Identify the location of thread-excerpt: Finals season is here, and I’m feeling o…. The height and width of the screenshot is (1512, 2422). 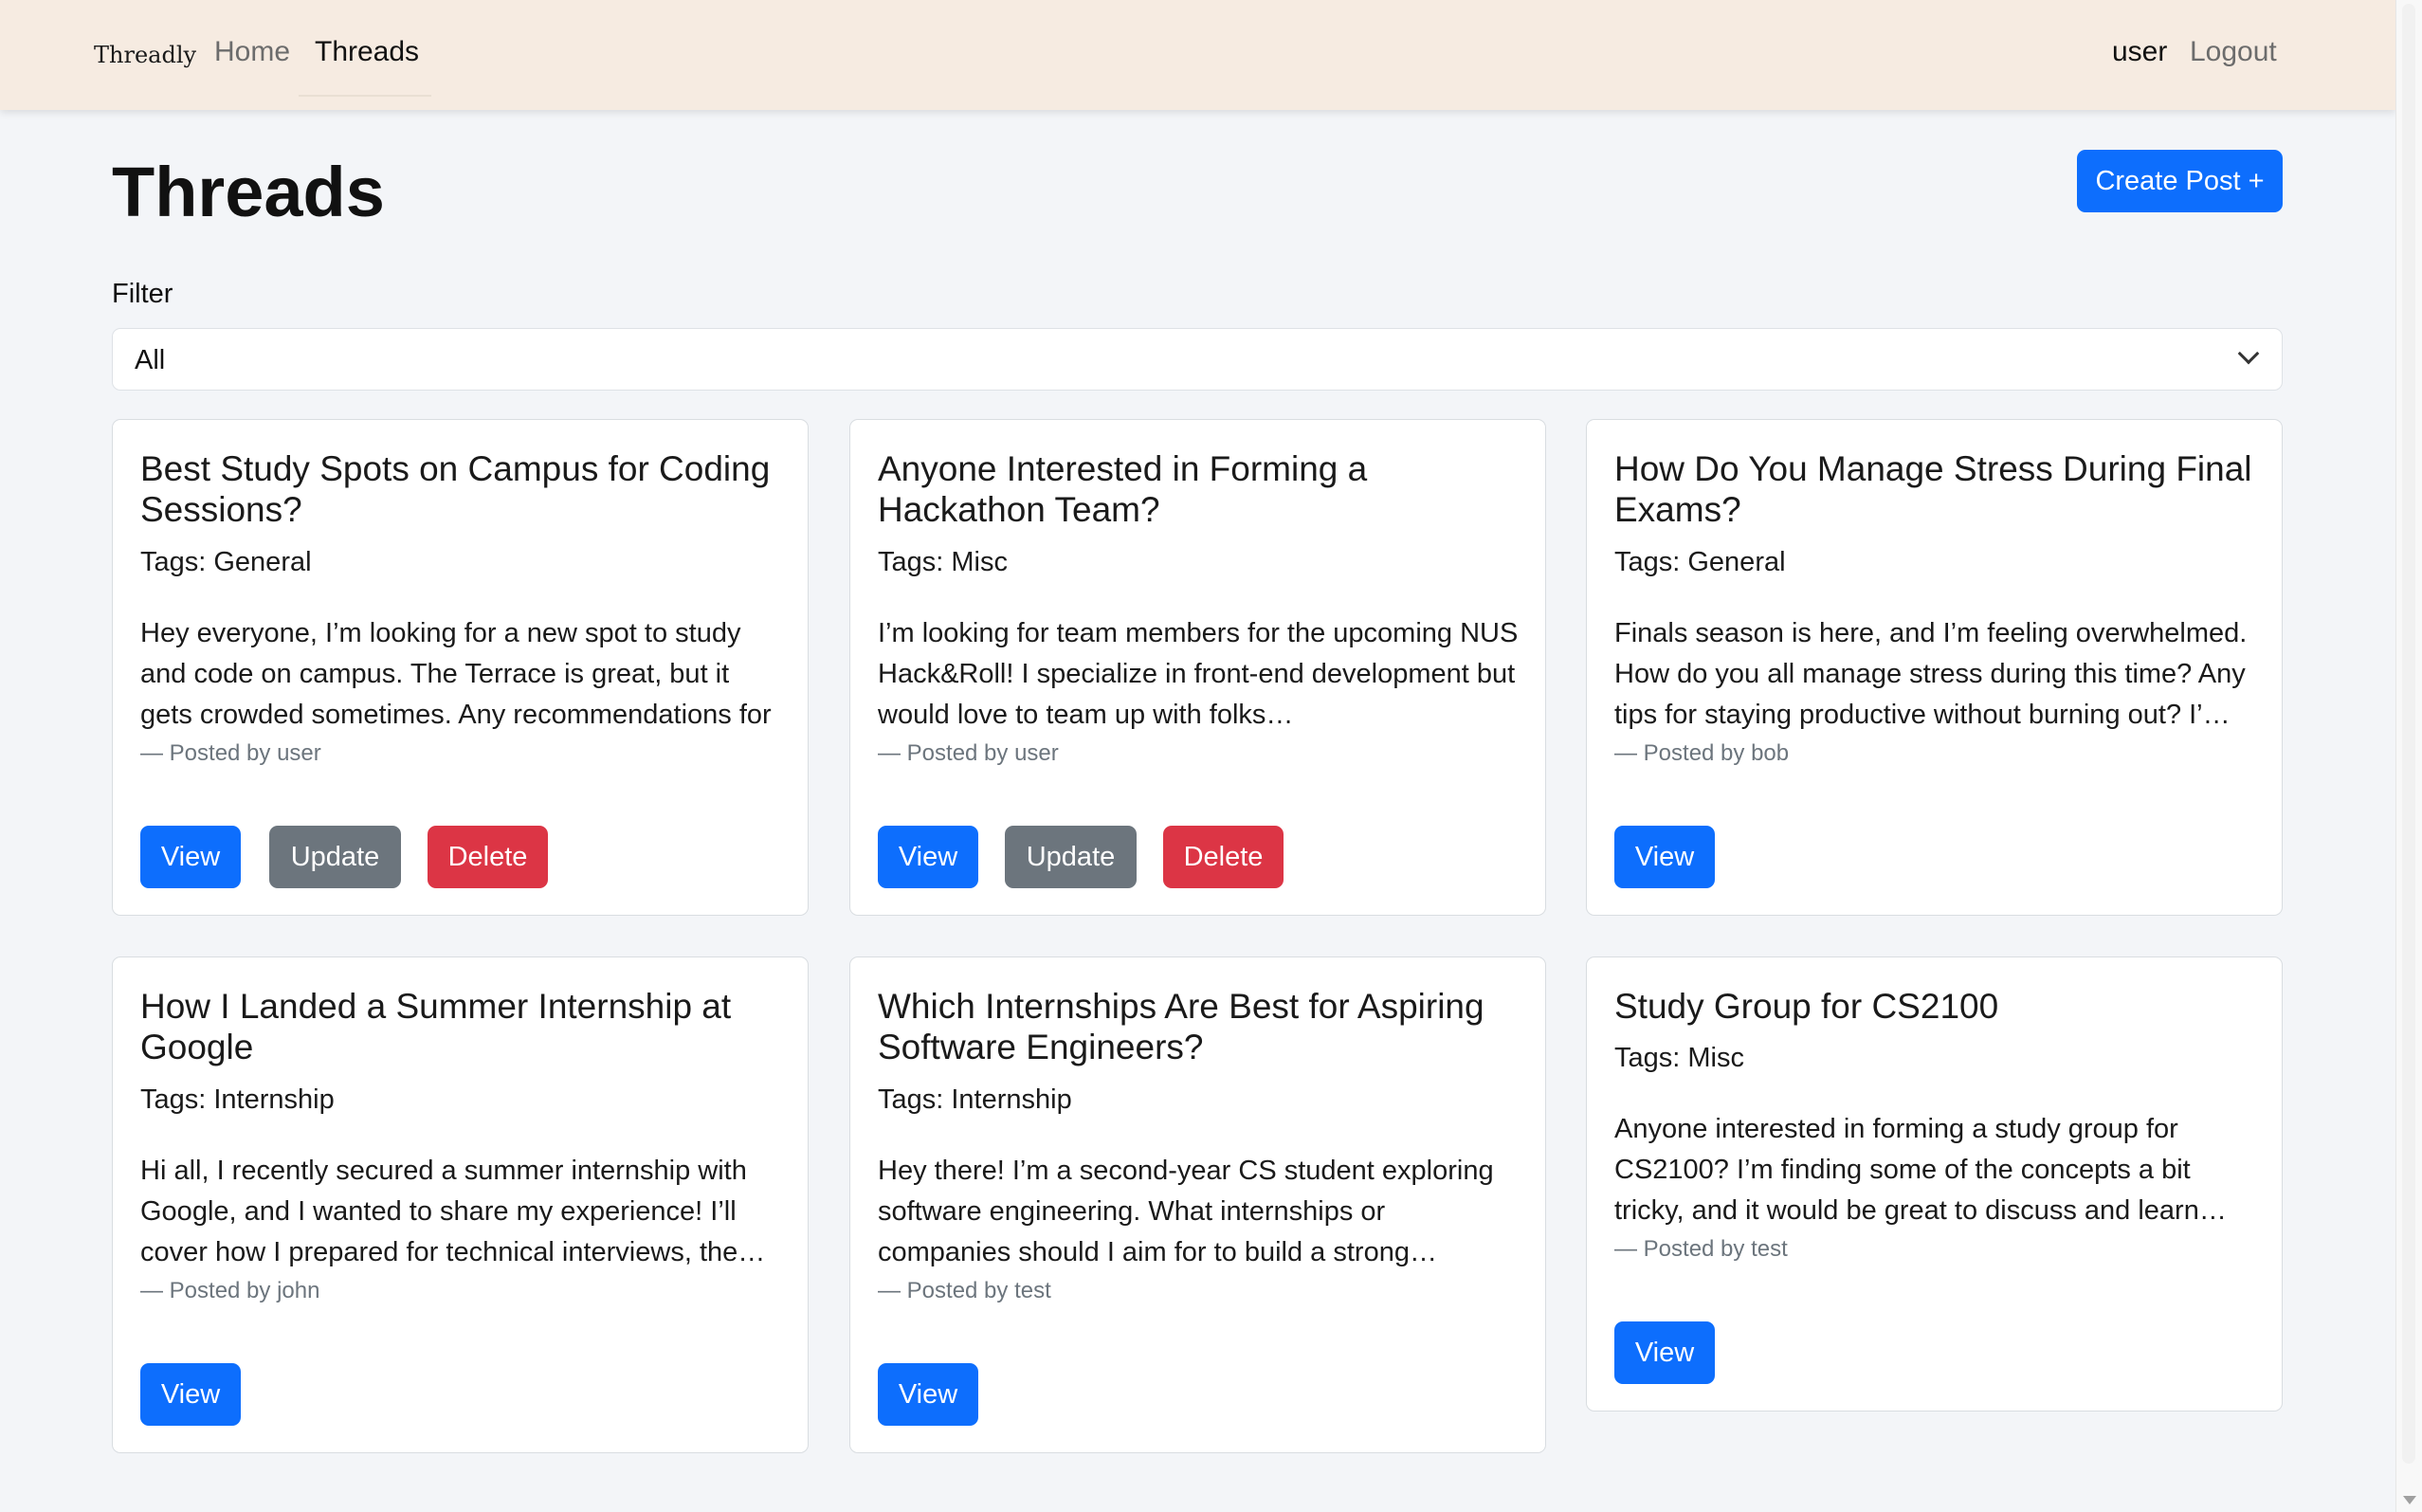
(1931, 674).